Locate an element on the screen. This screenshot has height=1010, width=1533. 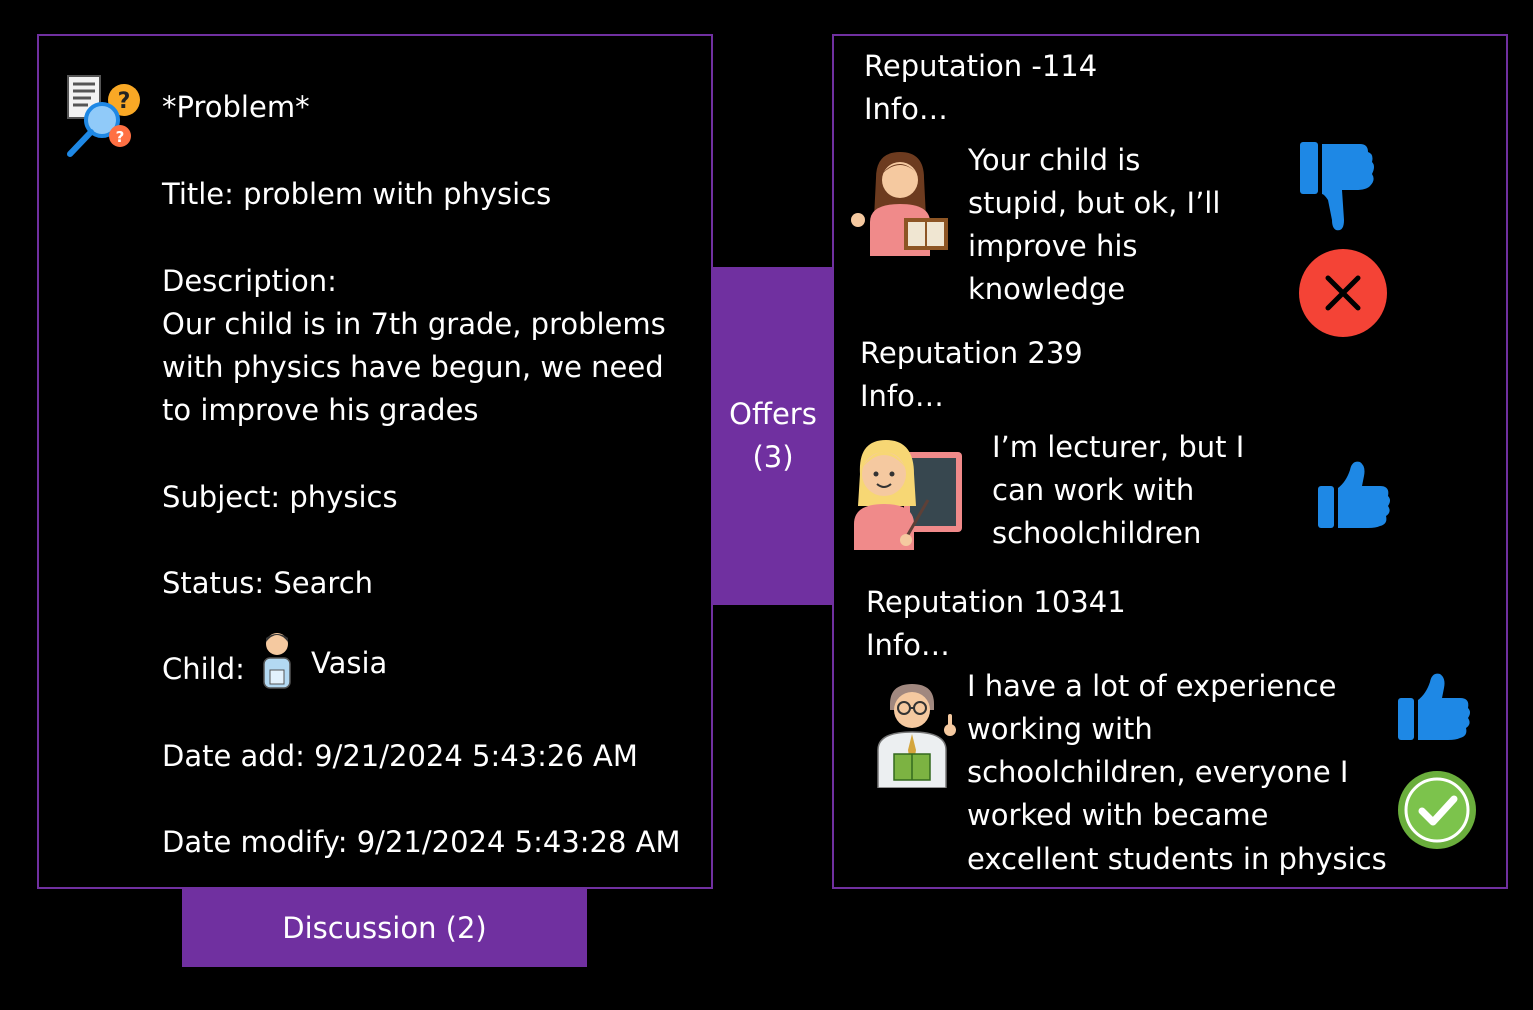
offer-message-line: schoolchildren, everyone I is located at coordinates (1158, 772).